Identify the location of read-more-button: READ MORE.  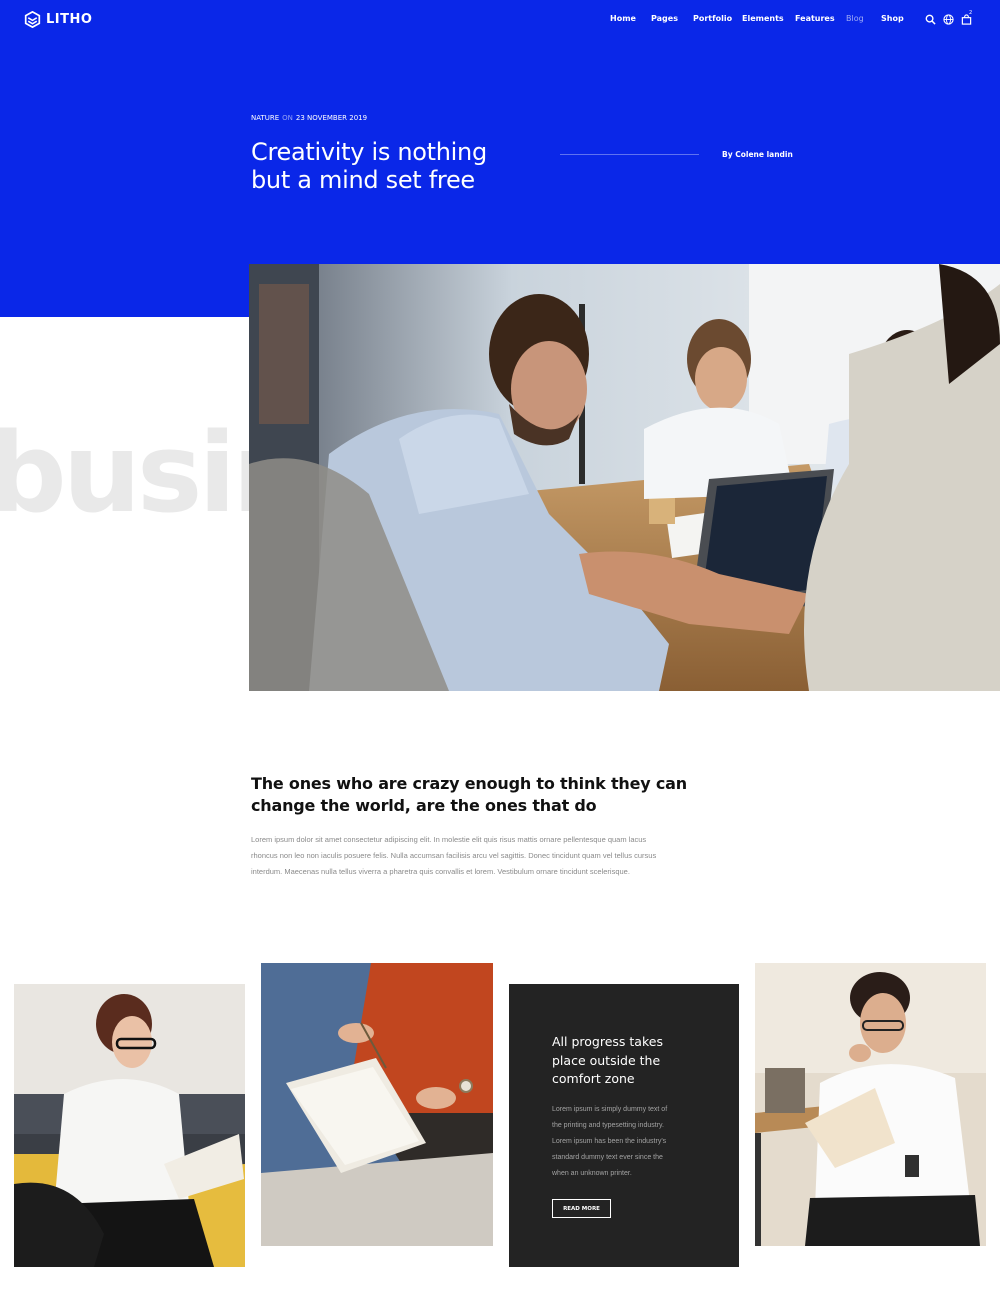
(581, 1208).